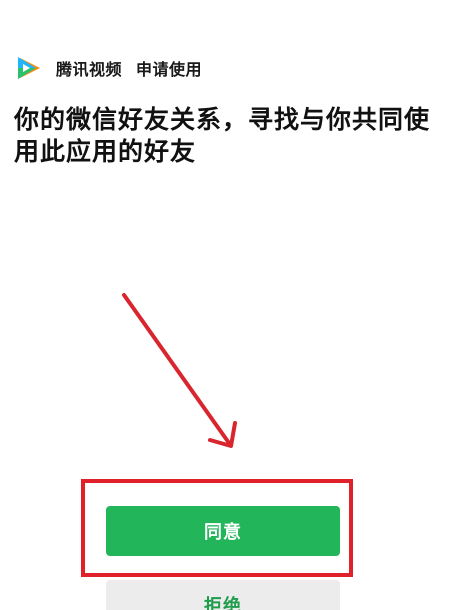 This screenshot has height=610, width=451. Describe the element at coordinates (223, 595) in the screenshot. I see `reject-button: 拒绝` at that location.